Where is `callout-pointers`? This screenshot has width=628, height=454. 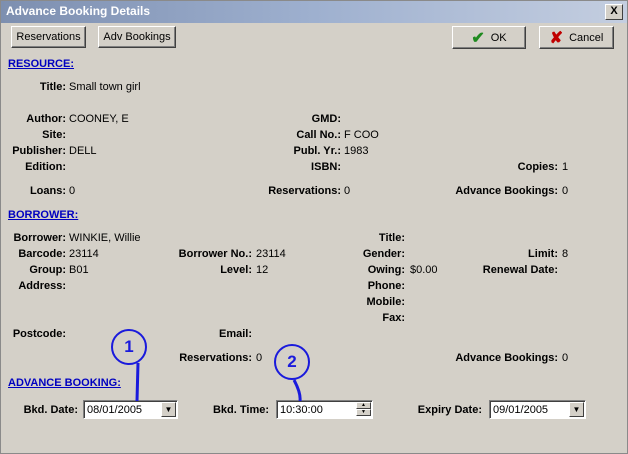
callout-pointers is located at coordinates (218, 382).